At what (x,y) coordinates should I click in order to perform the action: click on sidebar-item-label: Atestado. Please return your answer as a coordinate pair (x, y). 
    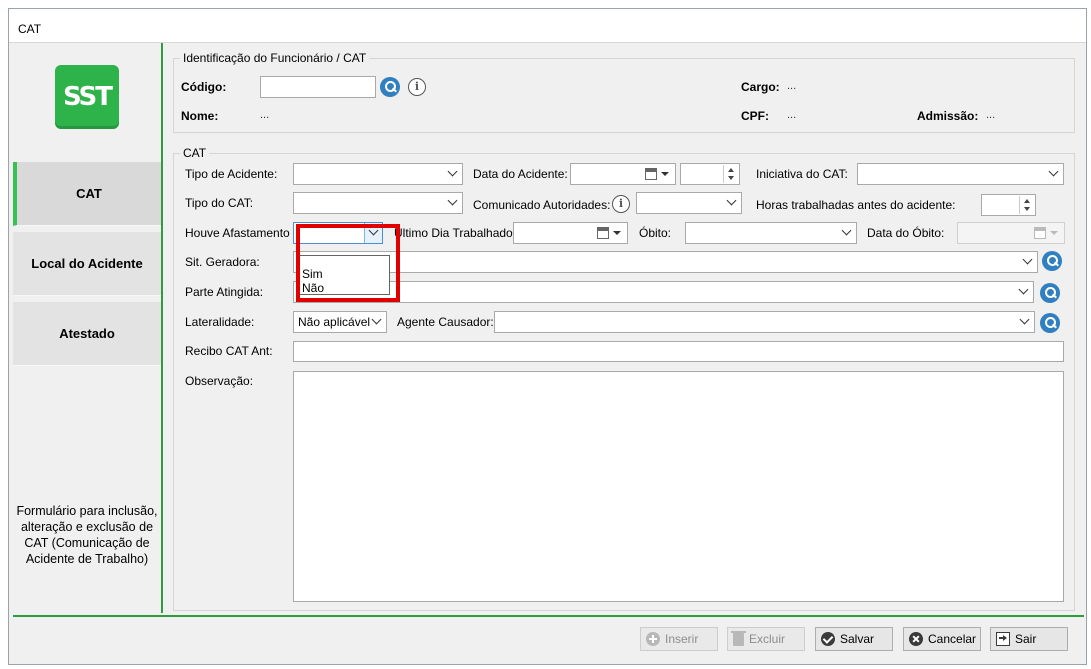
    Looking at the image, I should click on (87, 333).